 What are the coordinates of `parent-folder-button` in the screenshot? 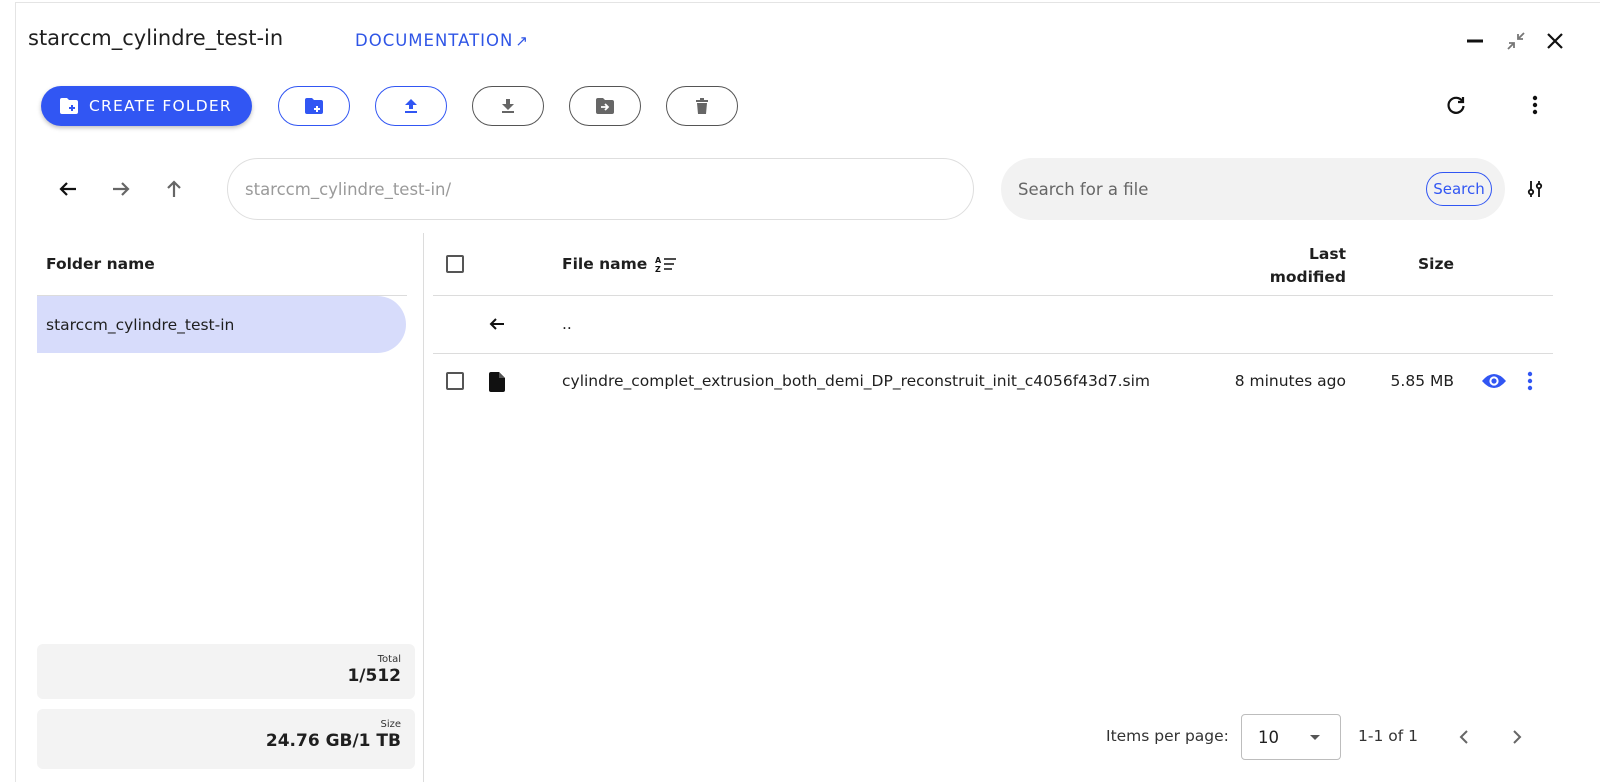 It's located at (174, 189).